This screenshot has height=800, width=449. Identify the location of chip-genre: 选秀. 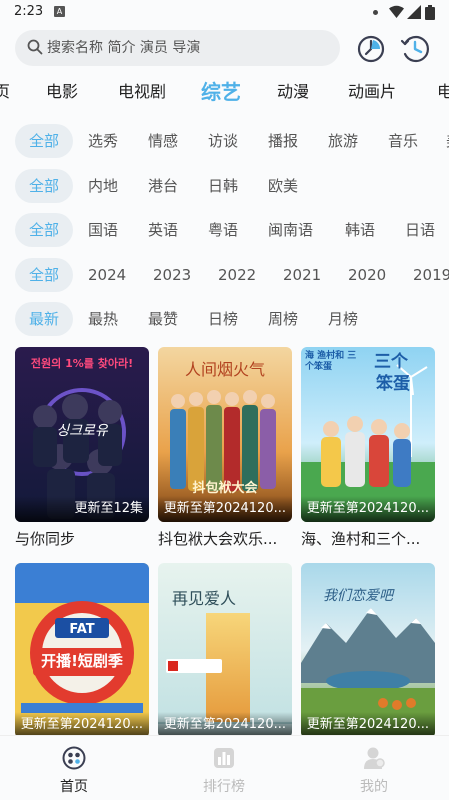
(103, 141).